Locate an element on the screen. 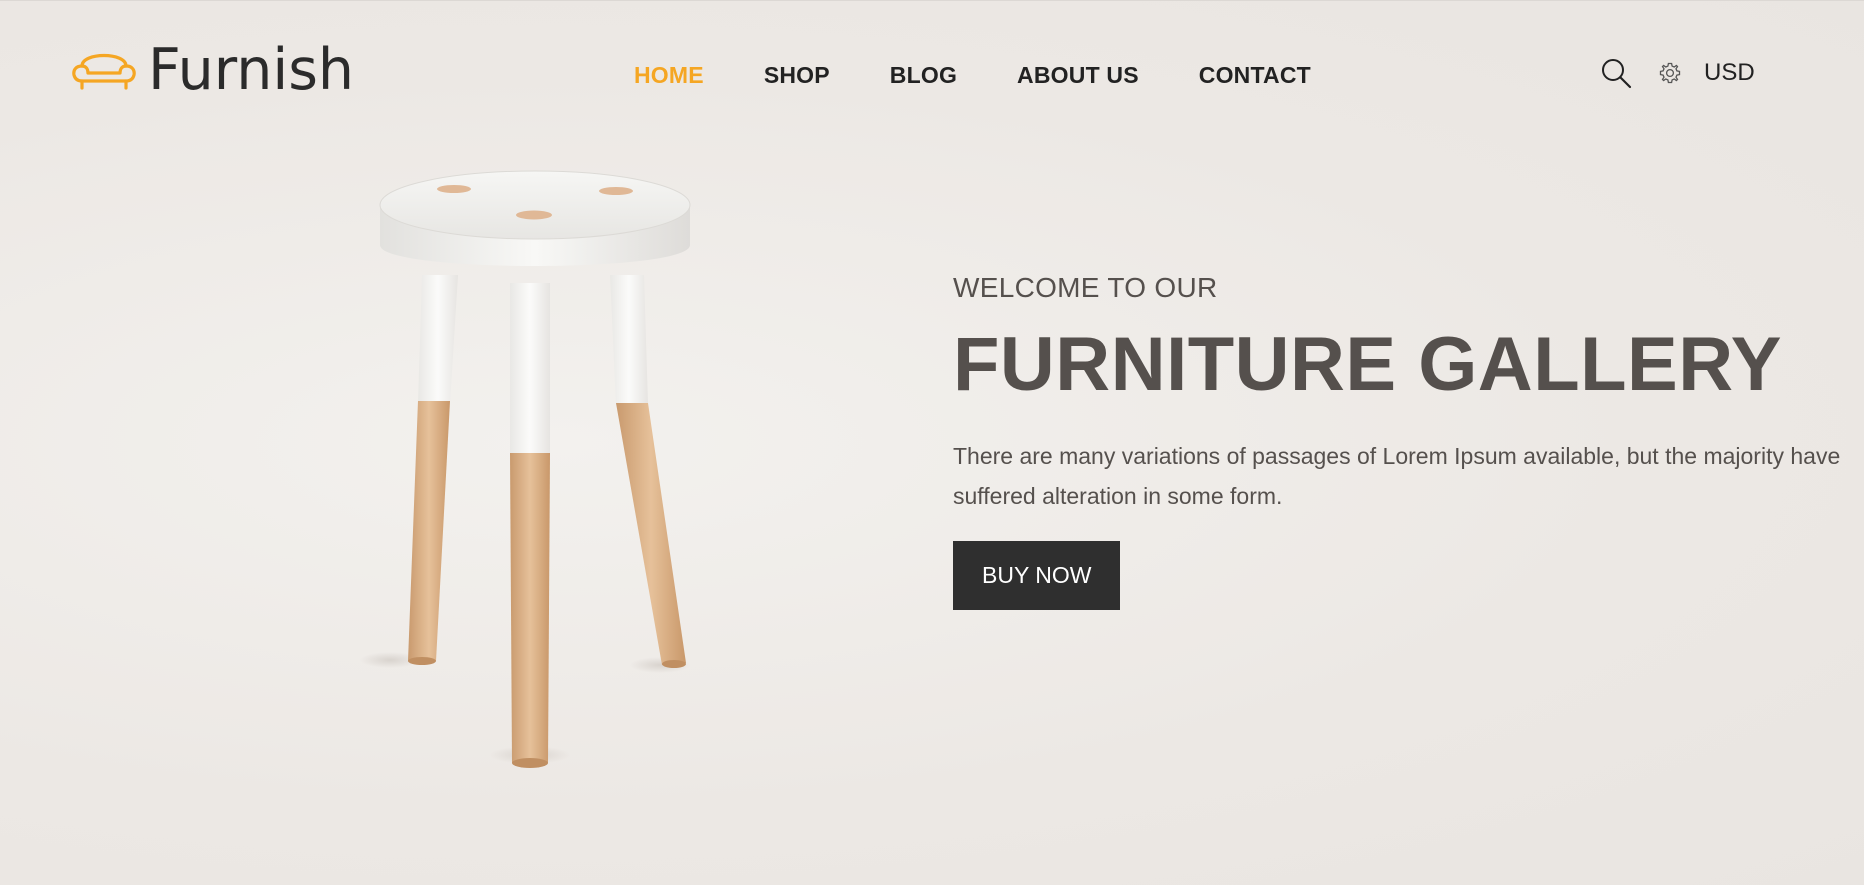 Image resolution: width=1864 pixels, height=885 pixels. nav-item-home: HOME is located at coordinates (669, 75).